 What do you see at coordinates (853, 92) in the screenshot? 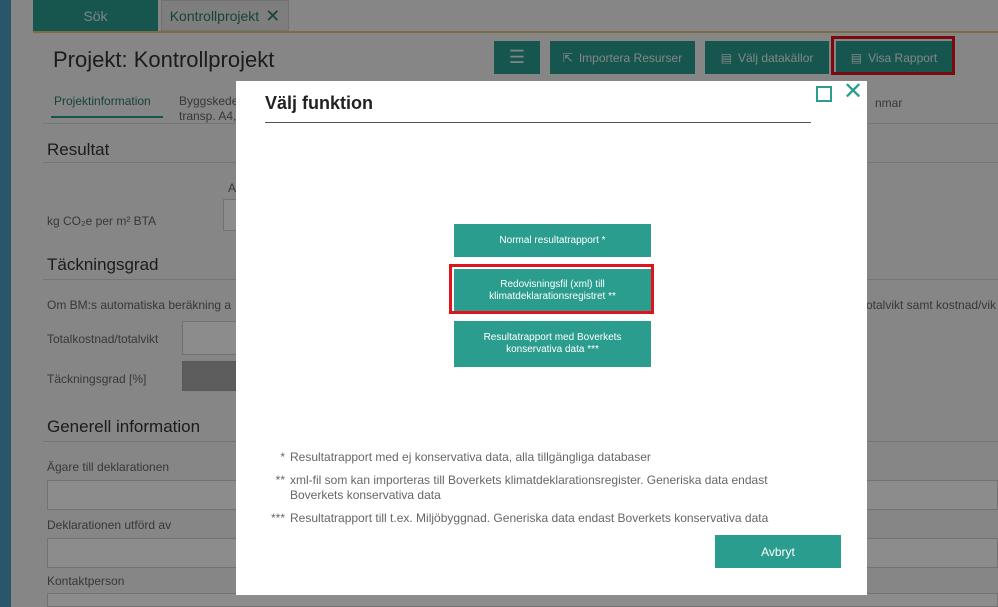
I see `close-icon: ✕` at bounding box center [853, 92].